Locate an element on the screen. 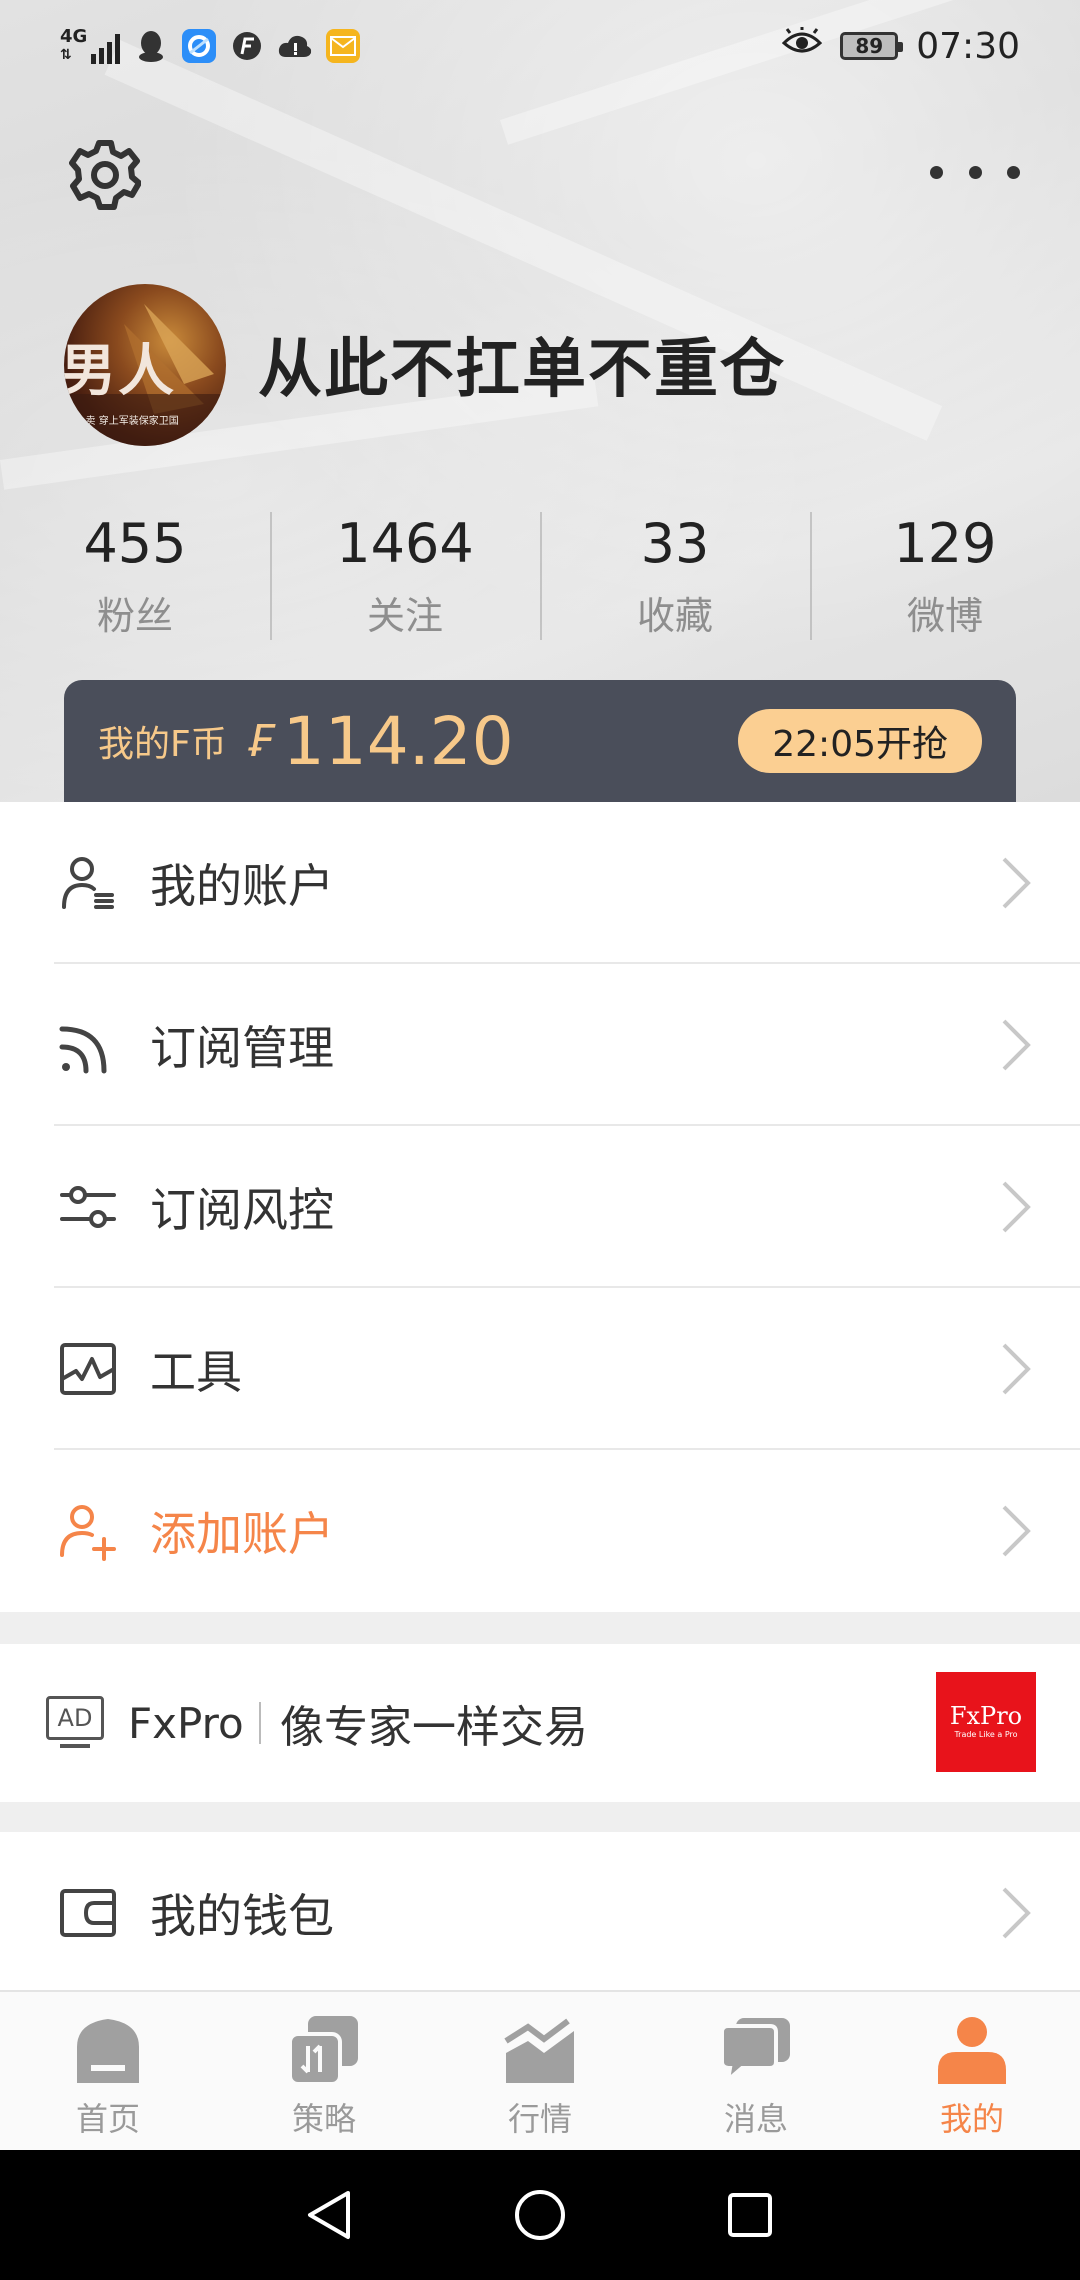 The width and height of the screenshot is (1080, 2280). tab-market: 行情 is located at coordinates (540, 2072).